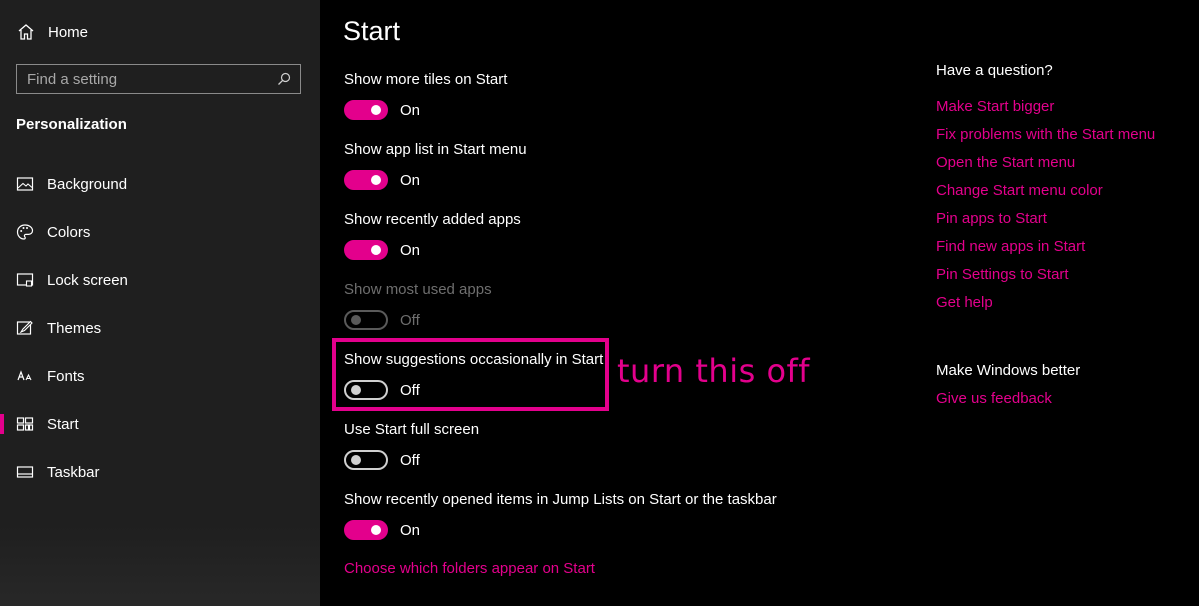 This screenshot has width=1199, height=606. Describe the element at coordinates (964, 302) in the screenshot. I see `help-link-get-help: Get help` at that location.